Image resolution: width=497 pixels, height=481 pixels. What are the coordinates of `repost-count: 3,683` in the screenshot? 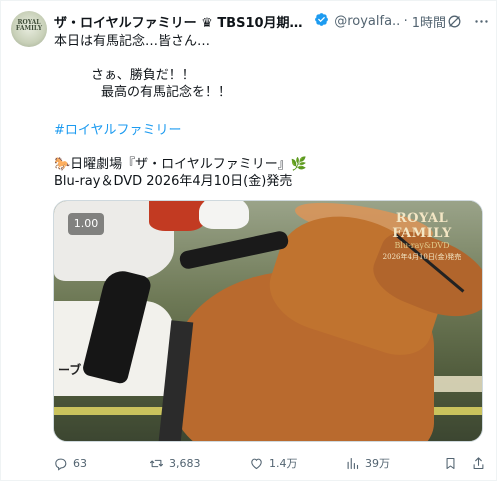 It's located at (185, 463).